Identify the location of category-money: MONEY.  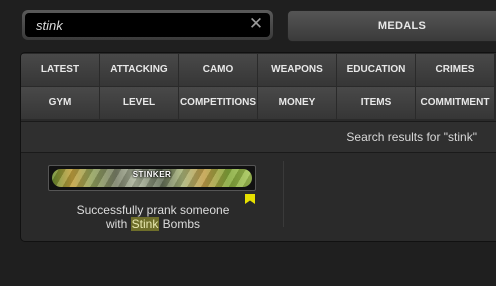
(297, 103).